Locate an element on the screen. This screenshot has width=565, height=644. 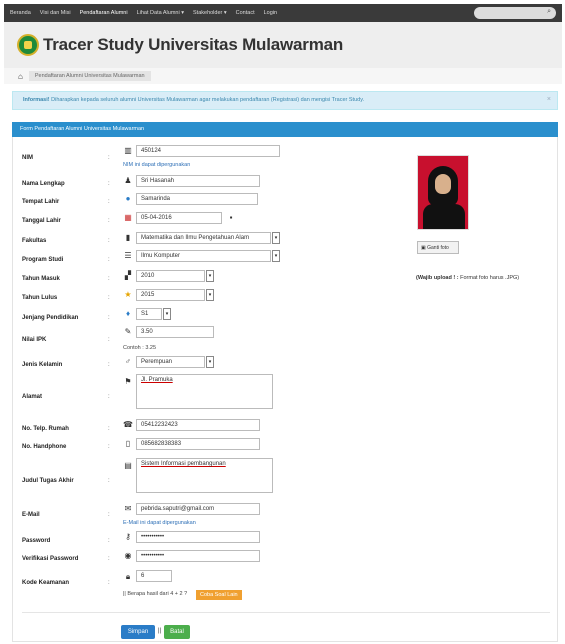
email-hint: E-Mail ini dapat dipergunakan is located at coordinates (159, 523).